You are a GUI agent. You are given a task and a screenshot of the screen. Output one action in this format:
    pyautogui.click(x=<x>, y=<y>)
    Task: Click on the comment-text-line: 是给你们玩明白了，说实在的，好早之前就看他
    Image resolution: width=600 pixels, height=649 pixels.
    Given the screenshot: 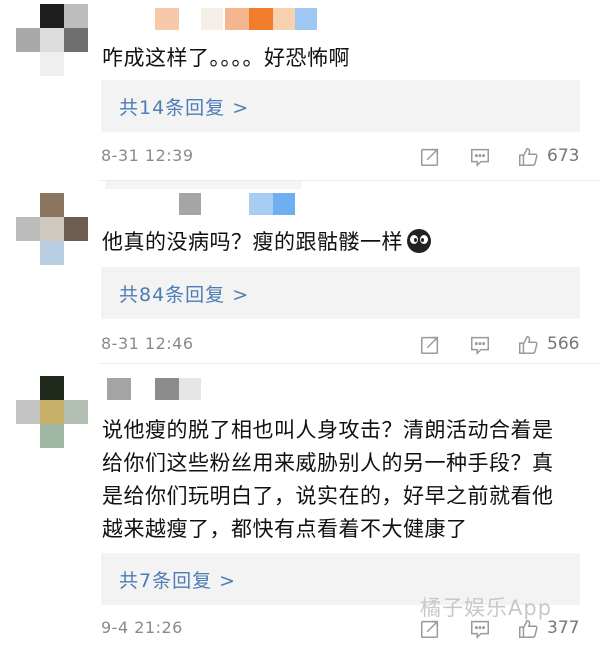 What is the action you would take?
    pyautogui.click(x=328, y=496)
    